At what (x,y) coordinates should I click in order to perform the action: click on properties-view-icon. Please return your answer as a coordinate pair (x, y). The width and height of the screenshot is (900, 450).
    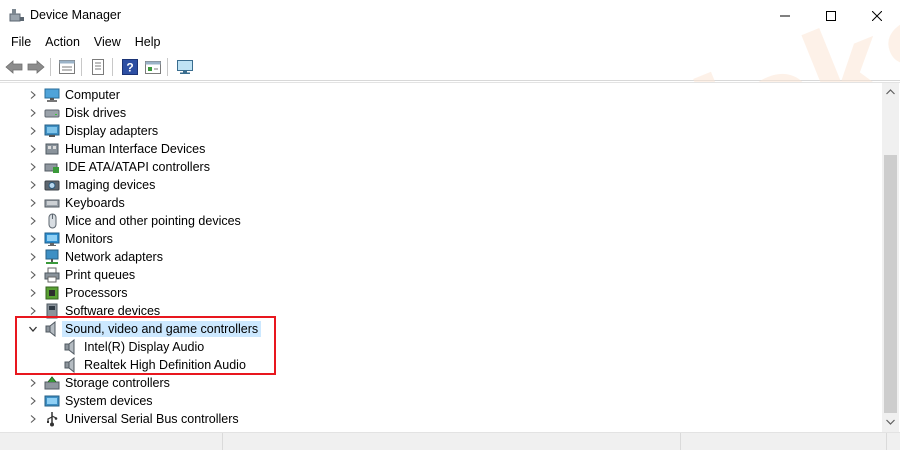
    Looking at the image, I should click on (67, 67).